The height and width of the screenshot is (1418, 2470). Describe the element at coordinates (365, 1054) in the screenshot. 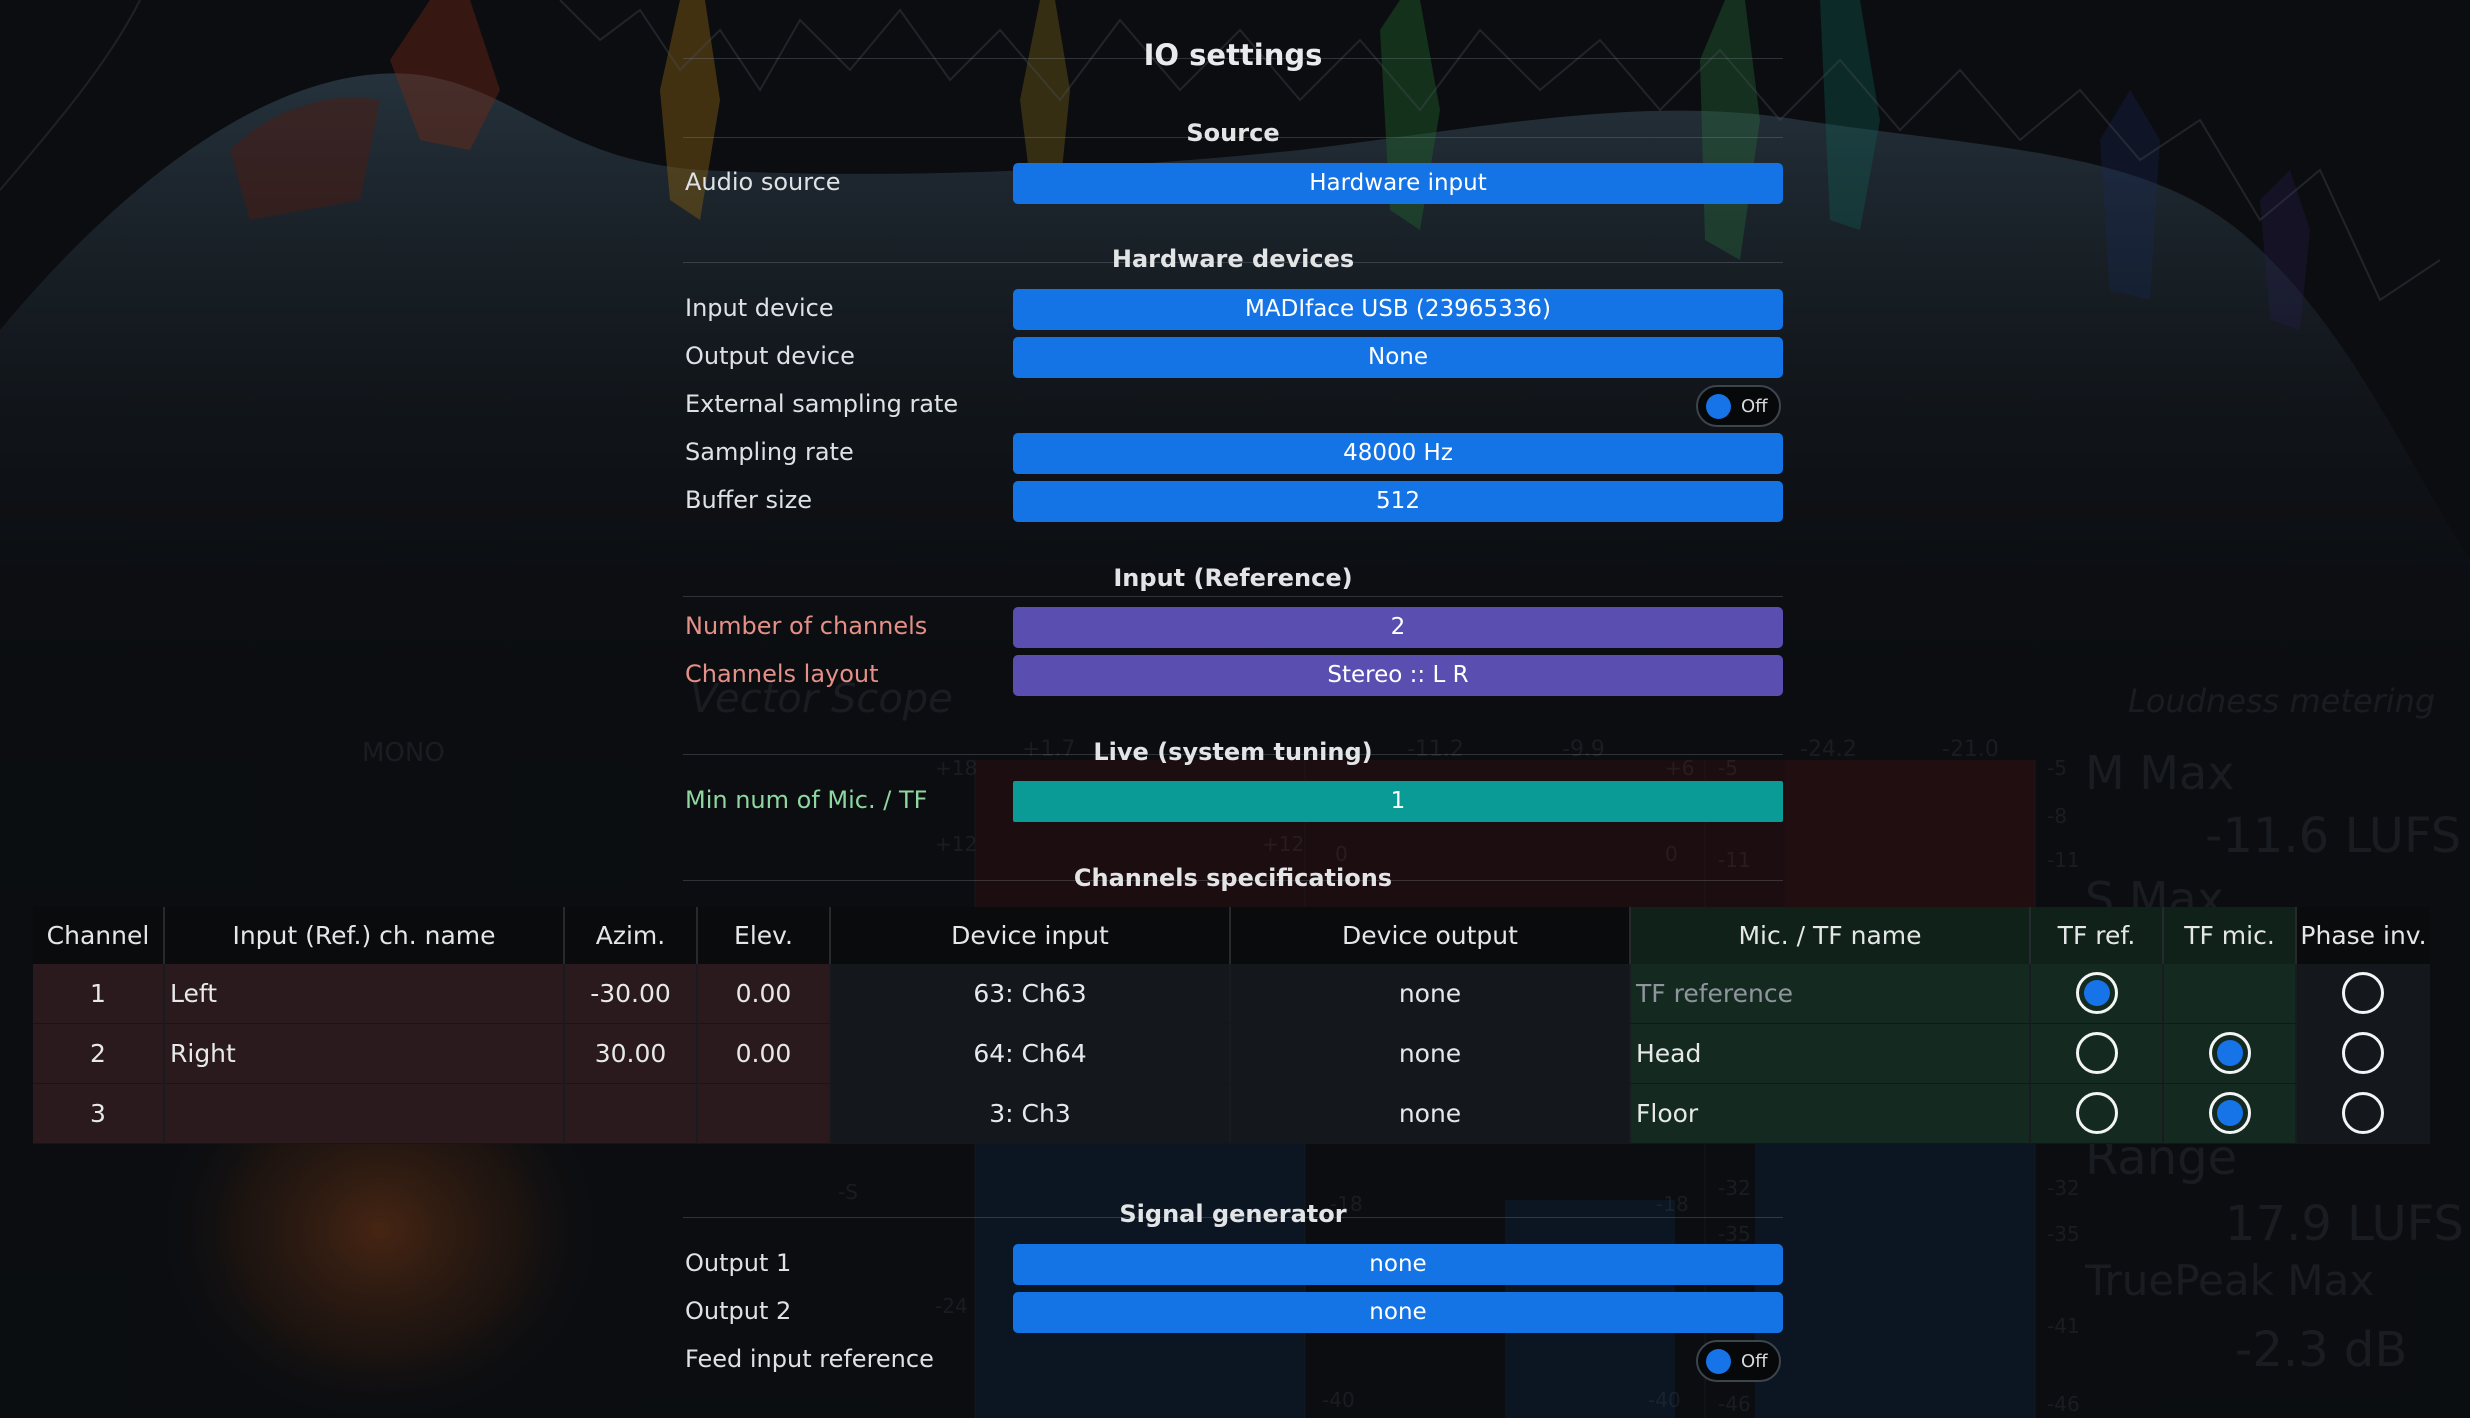

I see `cell-name: Right` at that location.